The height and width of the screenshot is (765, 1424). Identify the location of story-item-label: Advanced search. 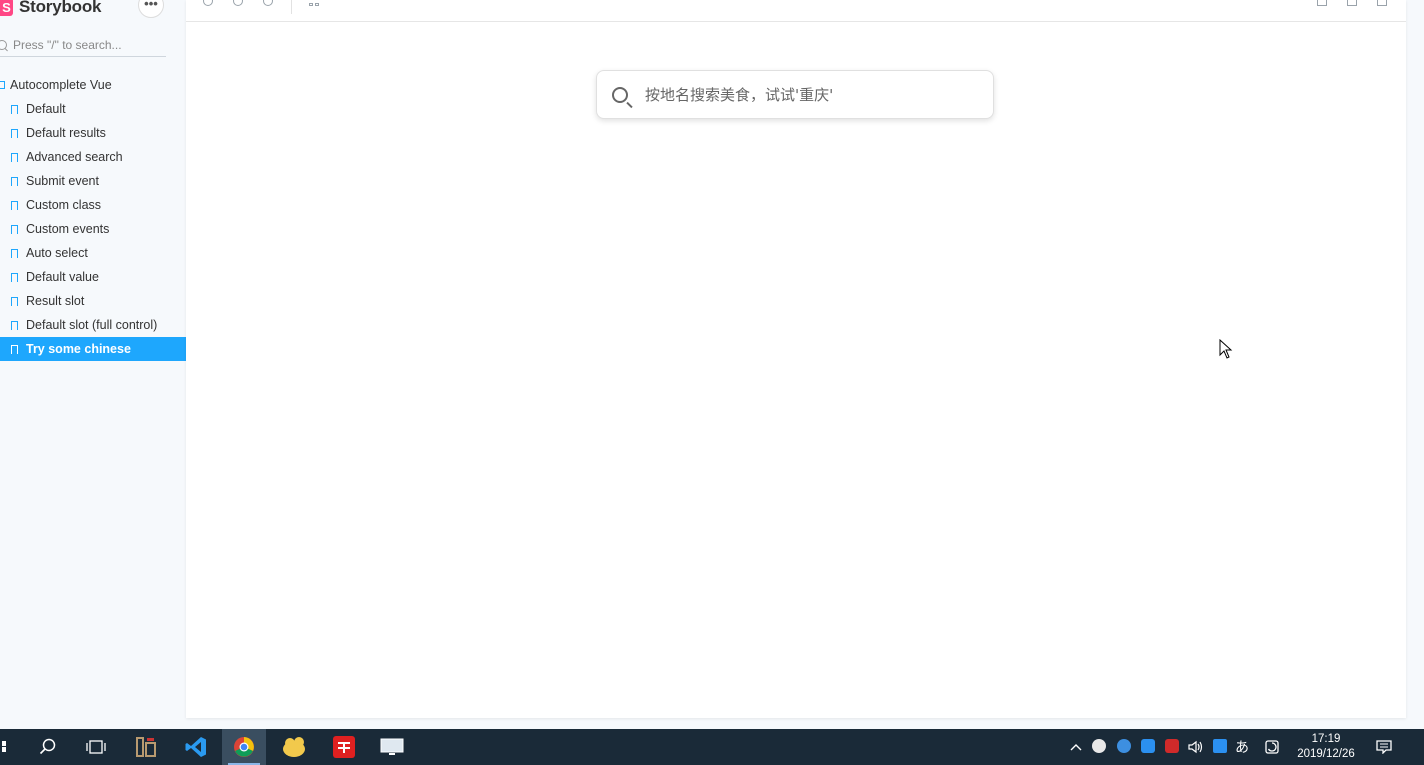
(74, 157).